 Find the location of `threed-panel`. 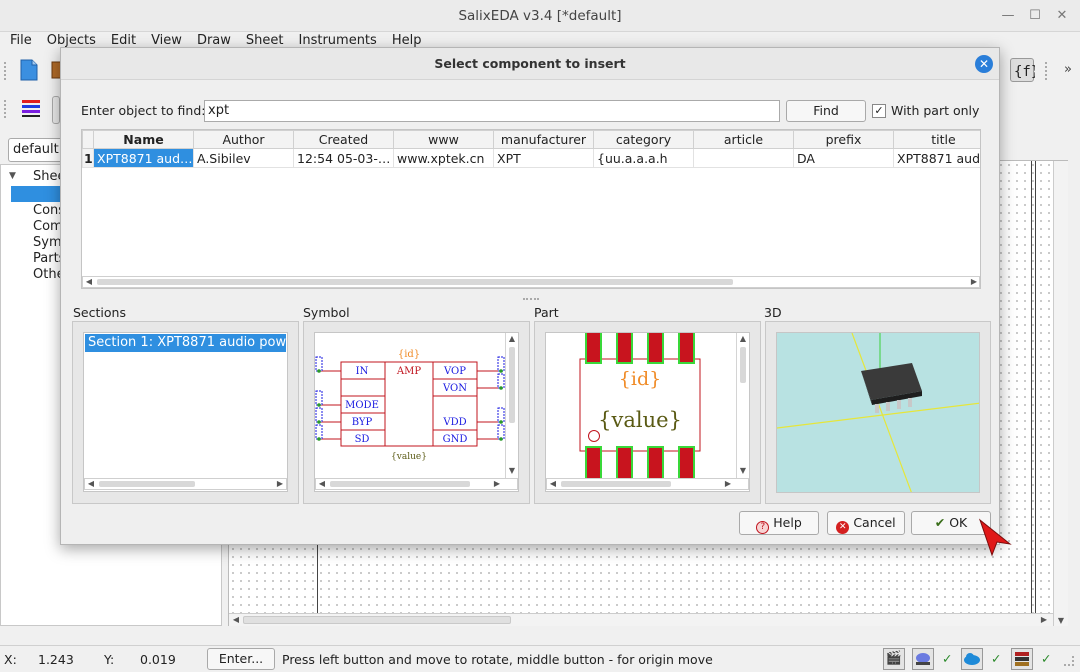

threed-panel is located at coordinates (878, 412).